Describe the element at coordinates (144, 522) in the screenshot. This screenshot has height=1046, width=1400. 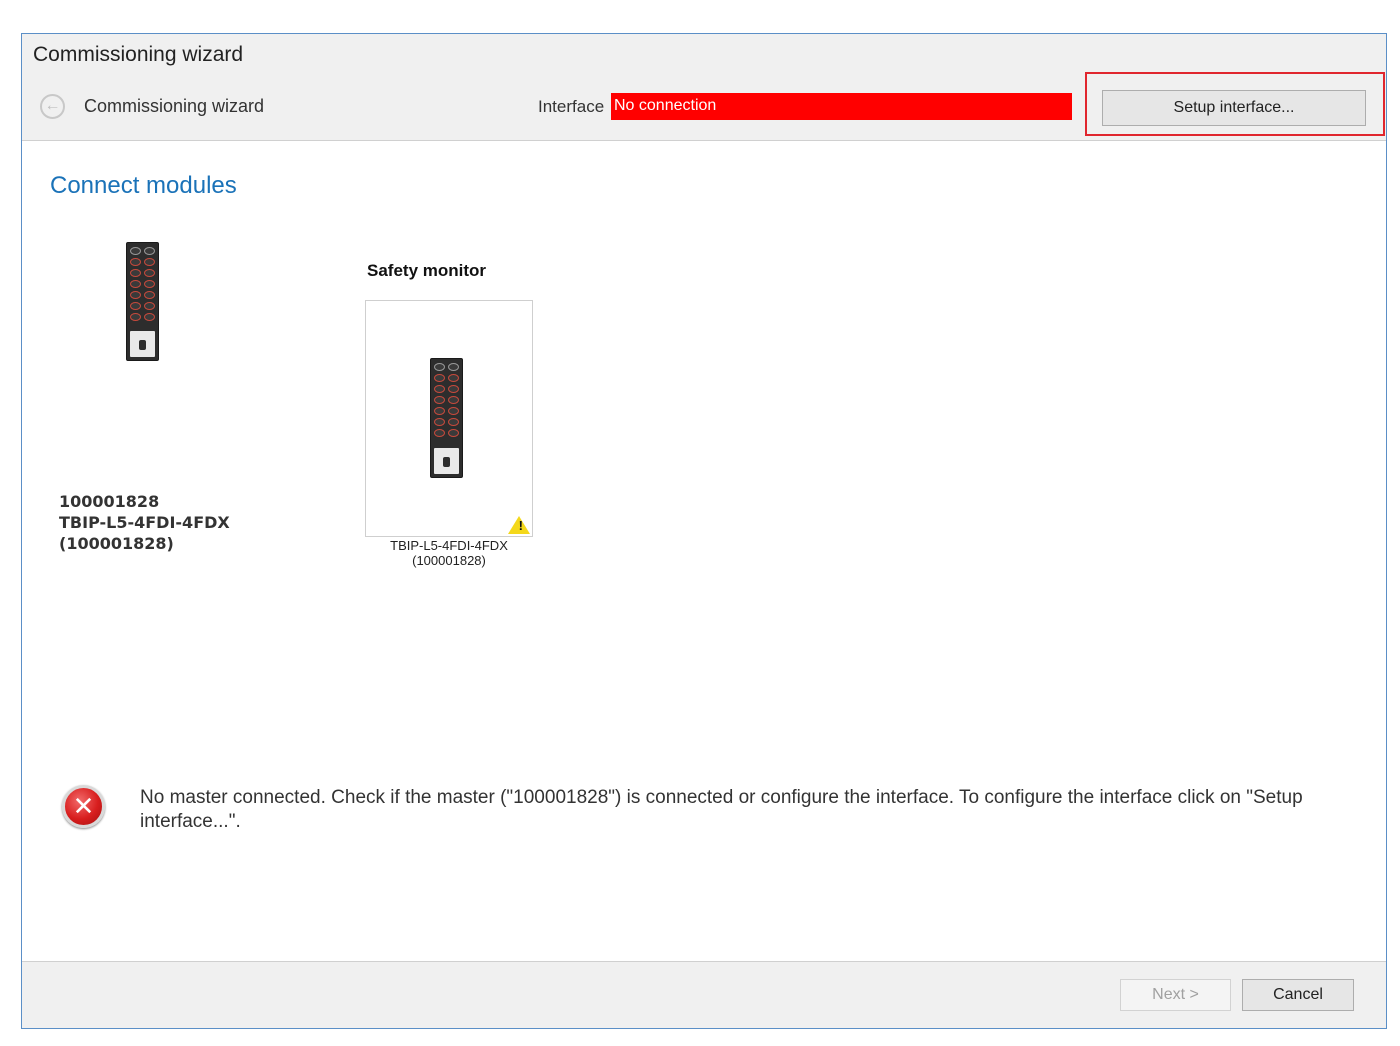
I see `master-device-label: 100001828 TBIP-L5-4FDI-4FDX (100001828)` at that location.